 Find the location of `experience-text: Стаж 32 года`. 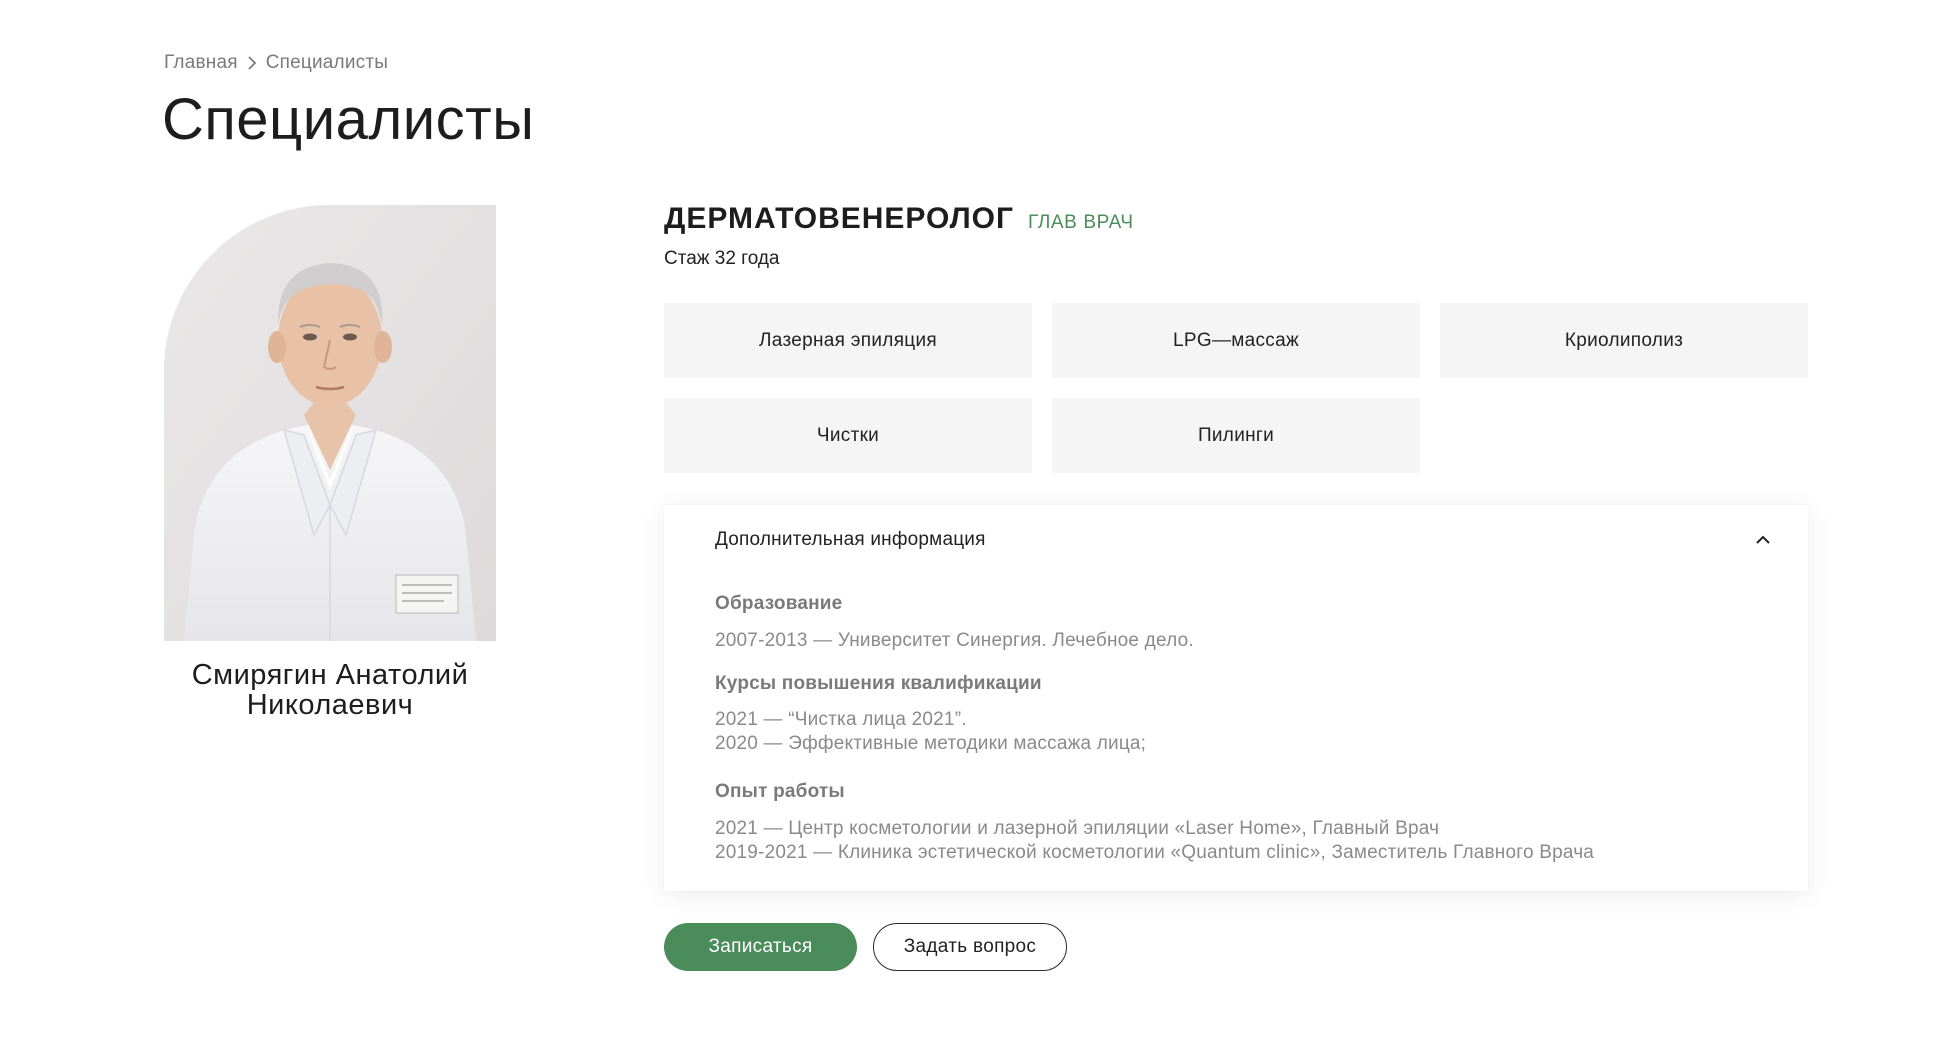

experience-text: Стаж 32 года is located at coordinates (722, 258).